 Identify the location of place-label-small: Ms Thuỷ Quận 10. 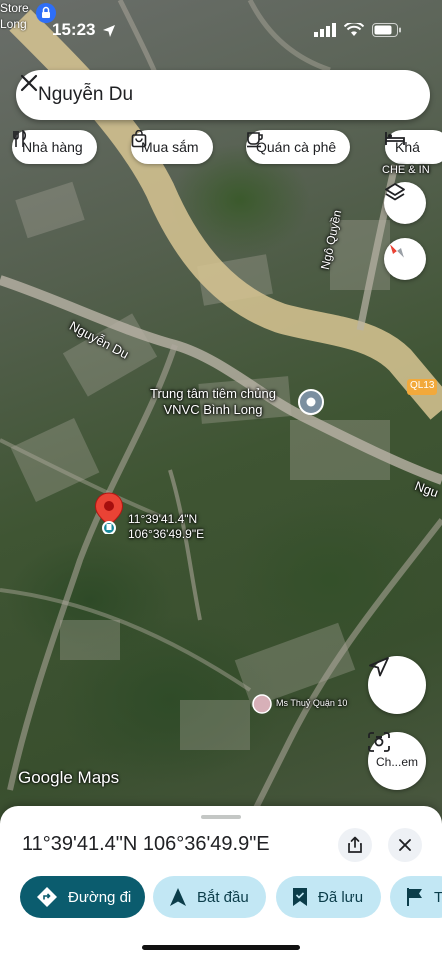
(312, 703).